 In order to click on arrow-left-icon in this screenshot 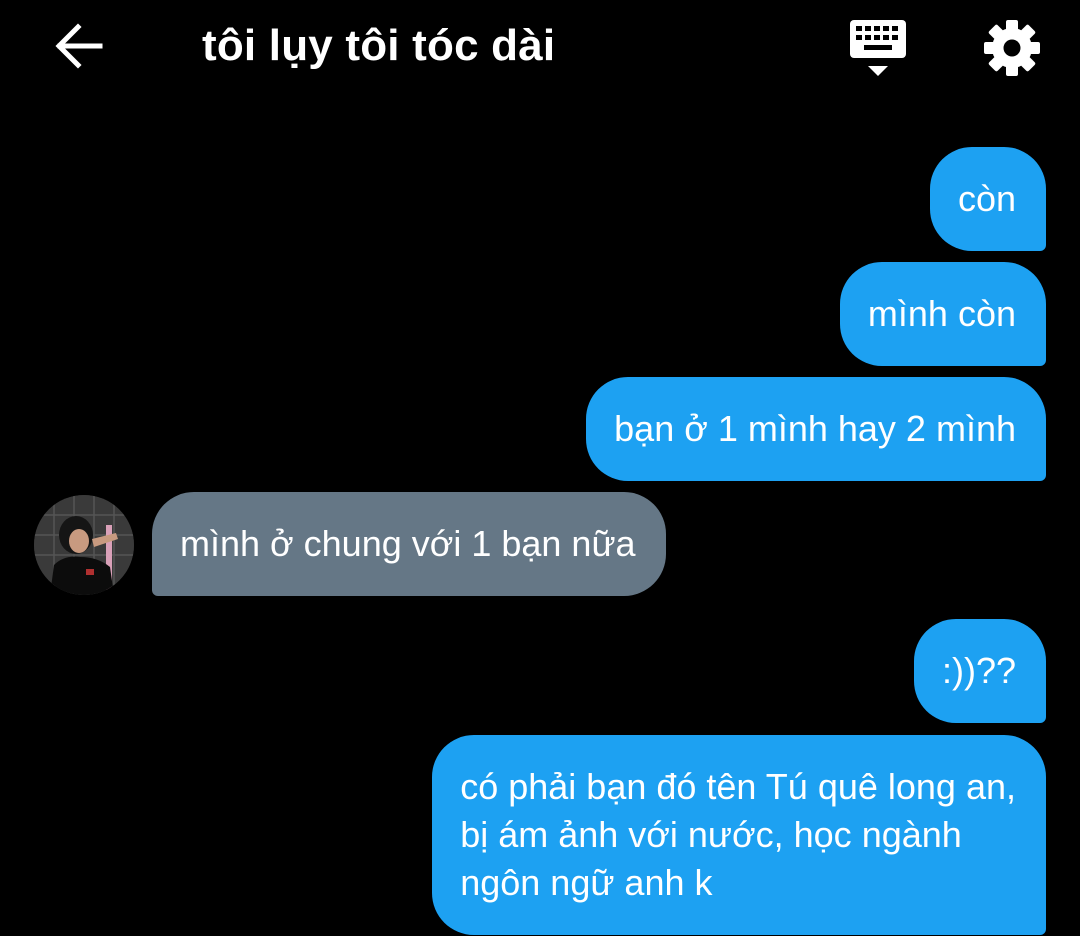, I will do `click(79, 46)`.